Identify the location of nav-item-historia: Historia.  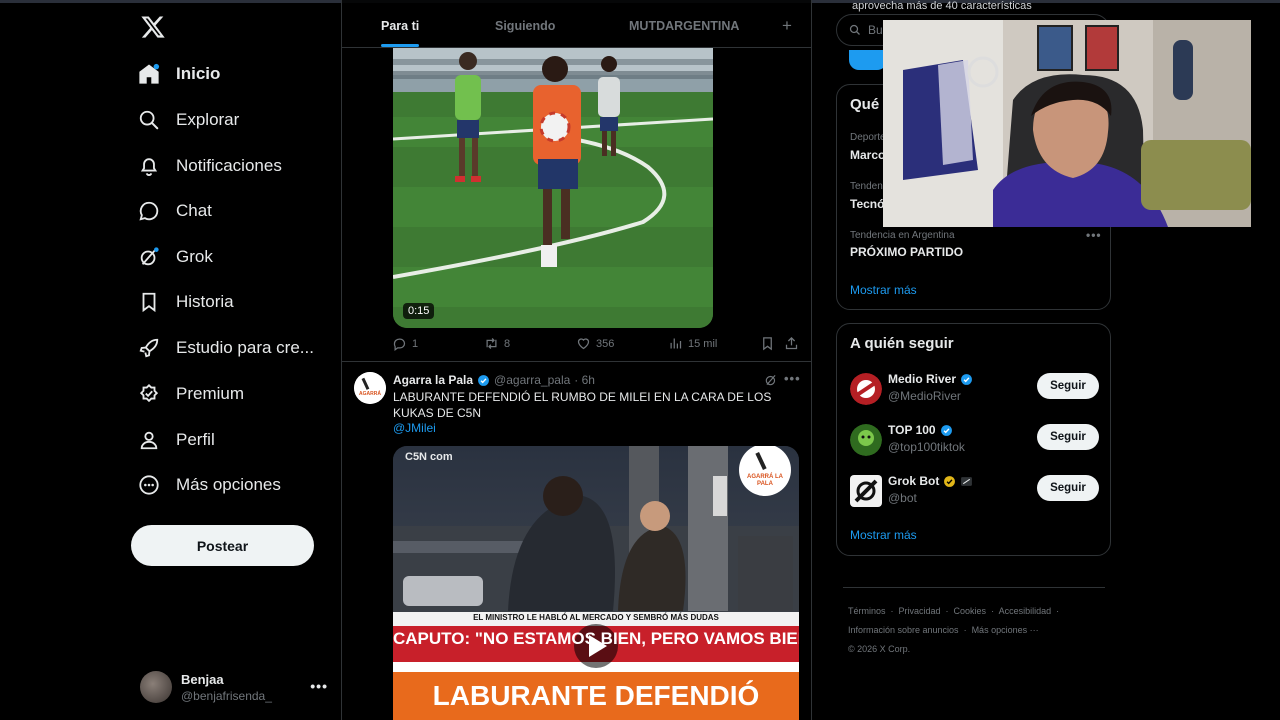
(186, 302).